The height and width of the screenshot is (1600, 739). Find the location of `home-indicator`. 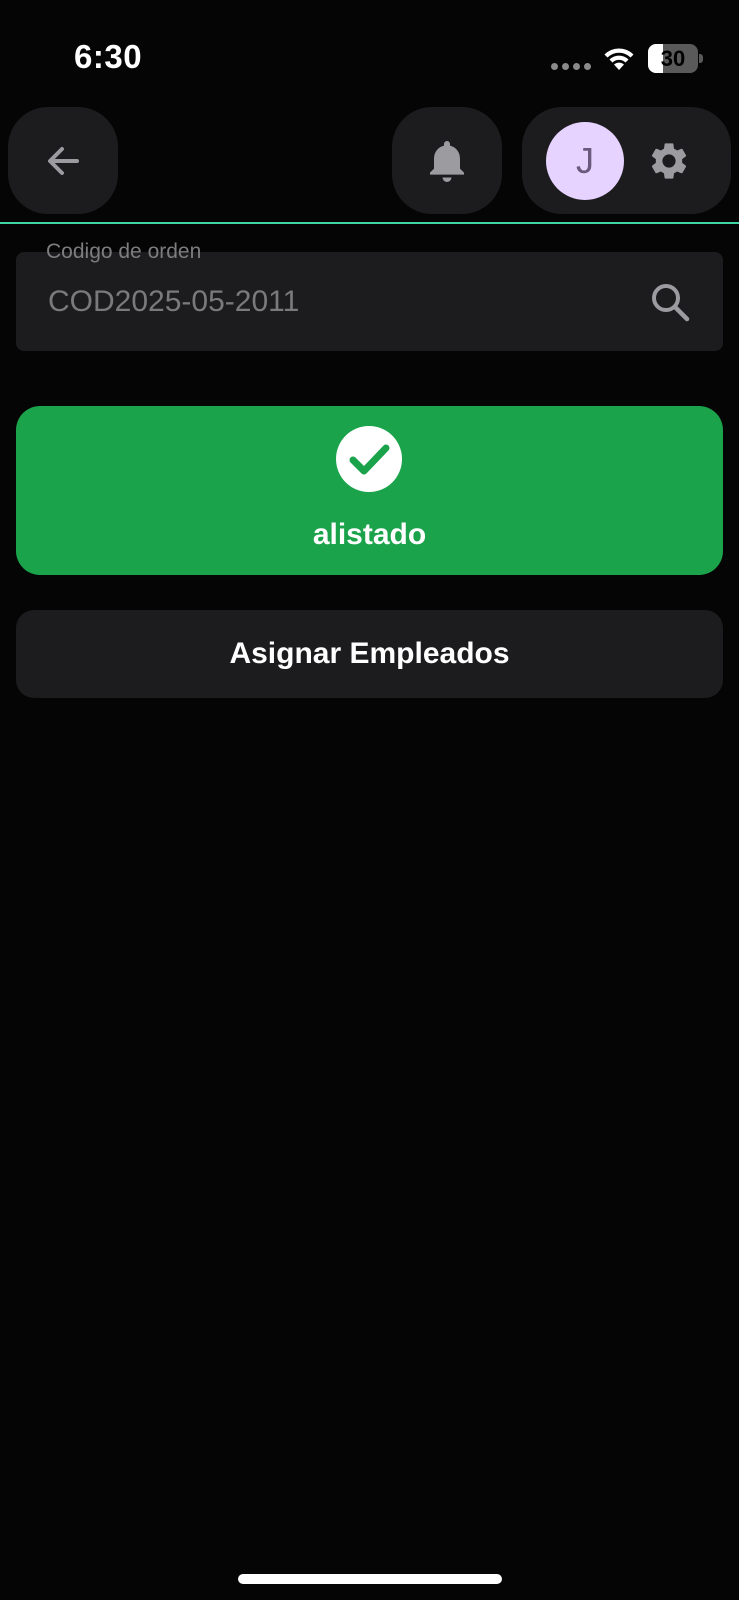

home-indicator is located at coordinates (370, 1579).